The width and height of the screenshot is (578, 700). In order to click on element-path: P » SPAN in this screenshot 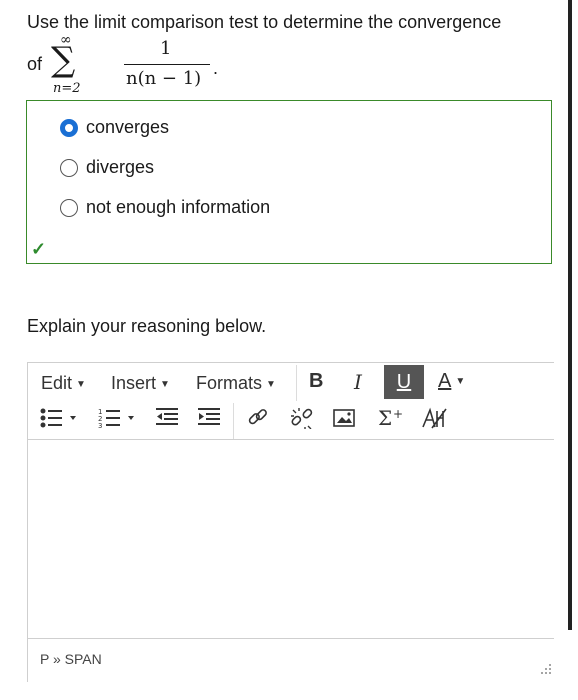, I will do `click(71, 659)`.